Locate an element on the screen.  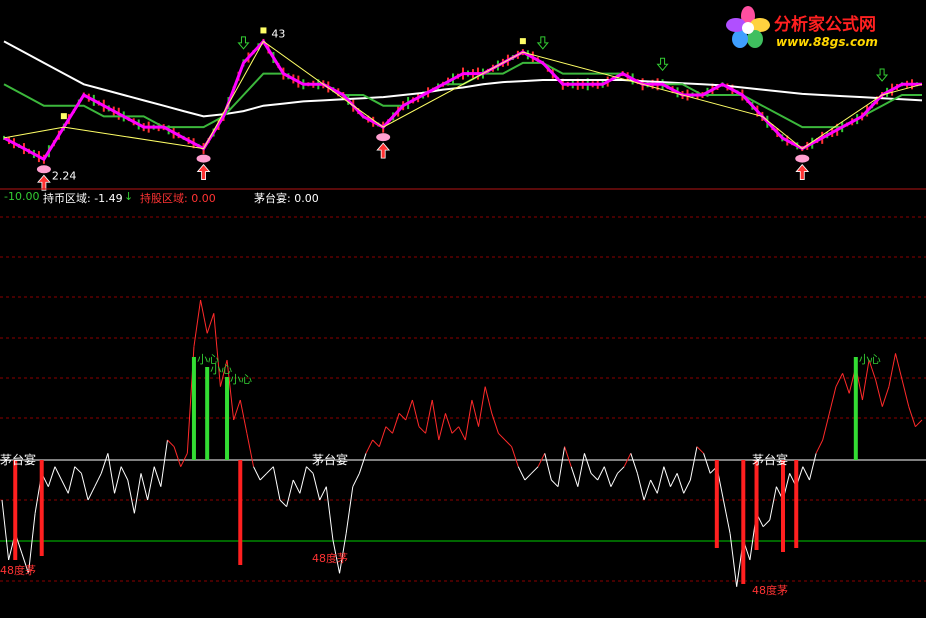
flower-icon is located at coordinates (748, 27).